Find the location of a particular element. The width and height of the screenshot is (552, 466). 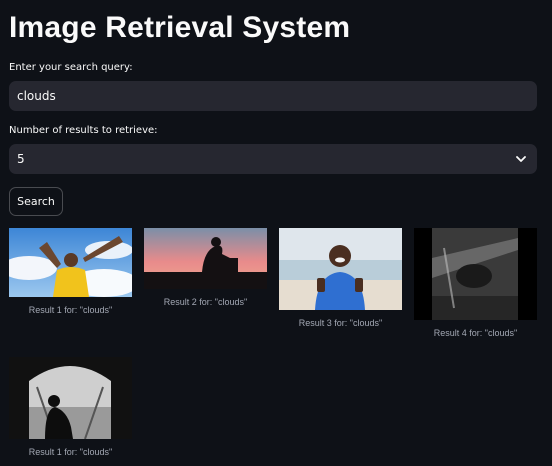

result-card: Result 4 for: "clouds" is located at coordinates (475, 283).